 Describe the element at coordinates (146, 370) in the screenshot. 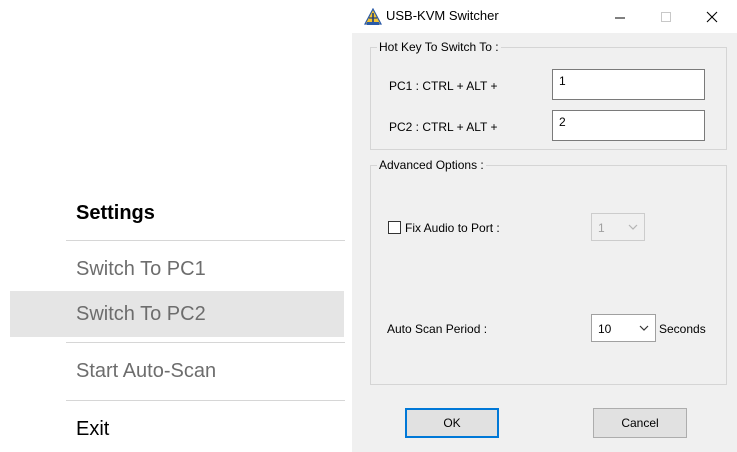

I see `menu-item-label: Start Auto-Scan` at that location.